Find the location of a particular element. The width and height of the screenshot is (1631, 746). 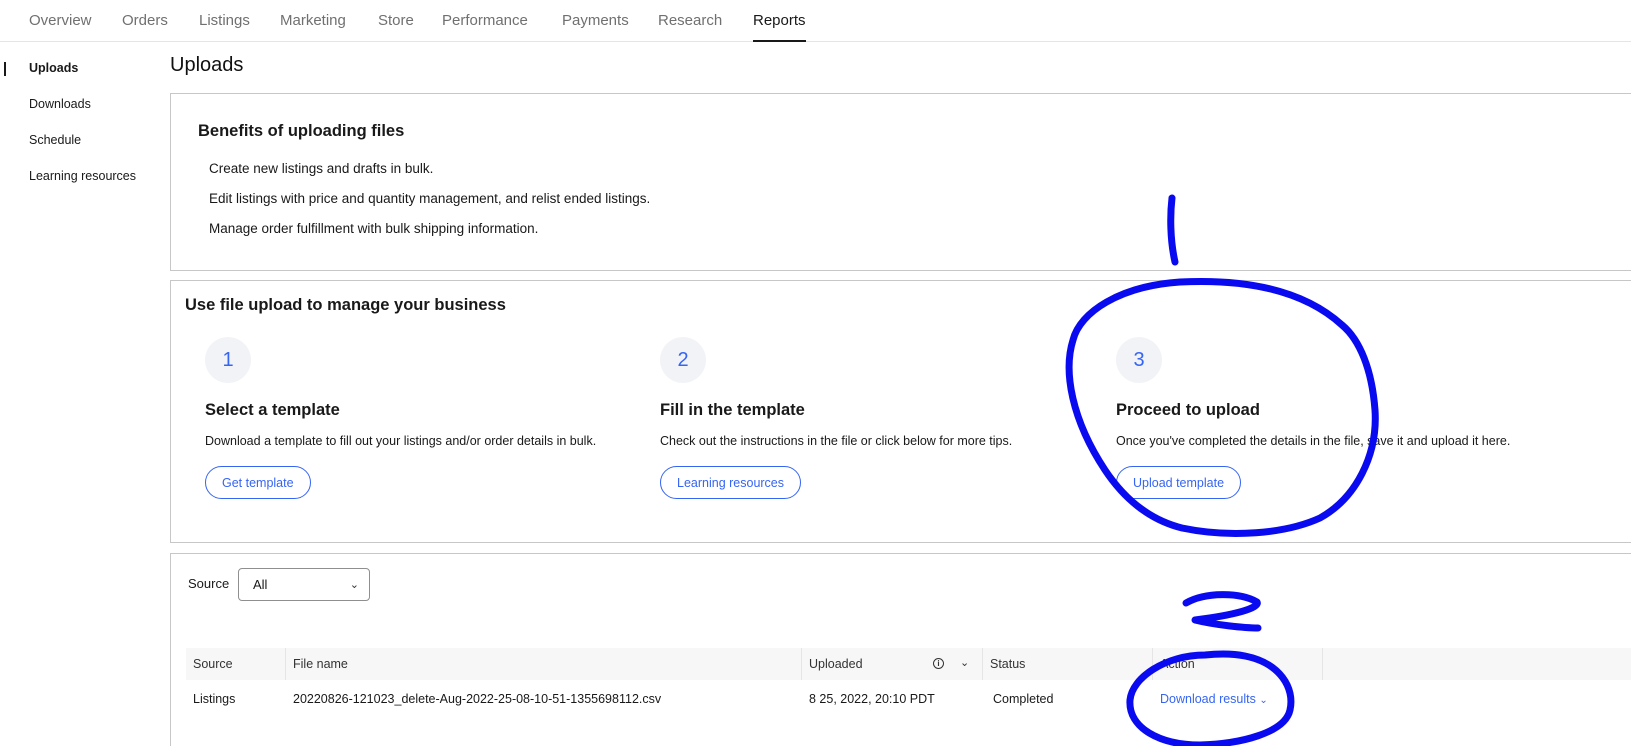

column-header-action: Action is located at coordinates (1238, 664).